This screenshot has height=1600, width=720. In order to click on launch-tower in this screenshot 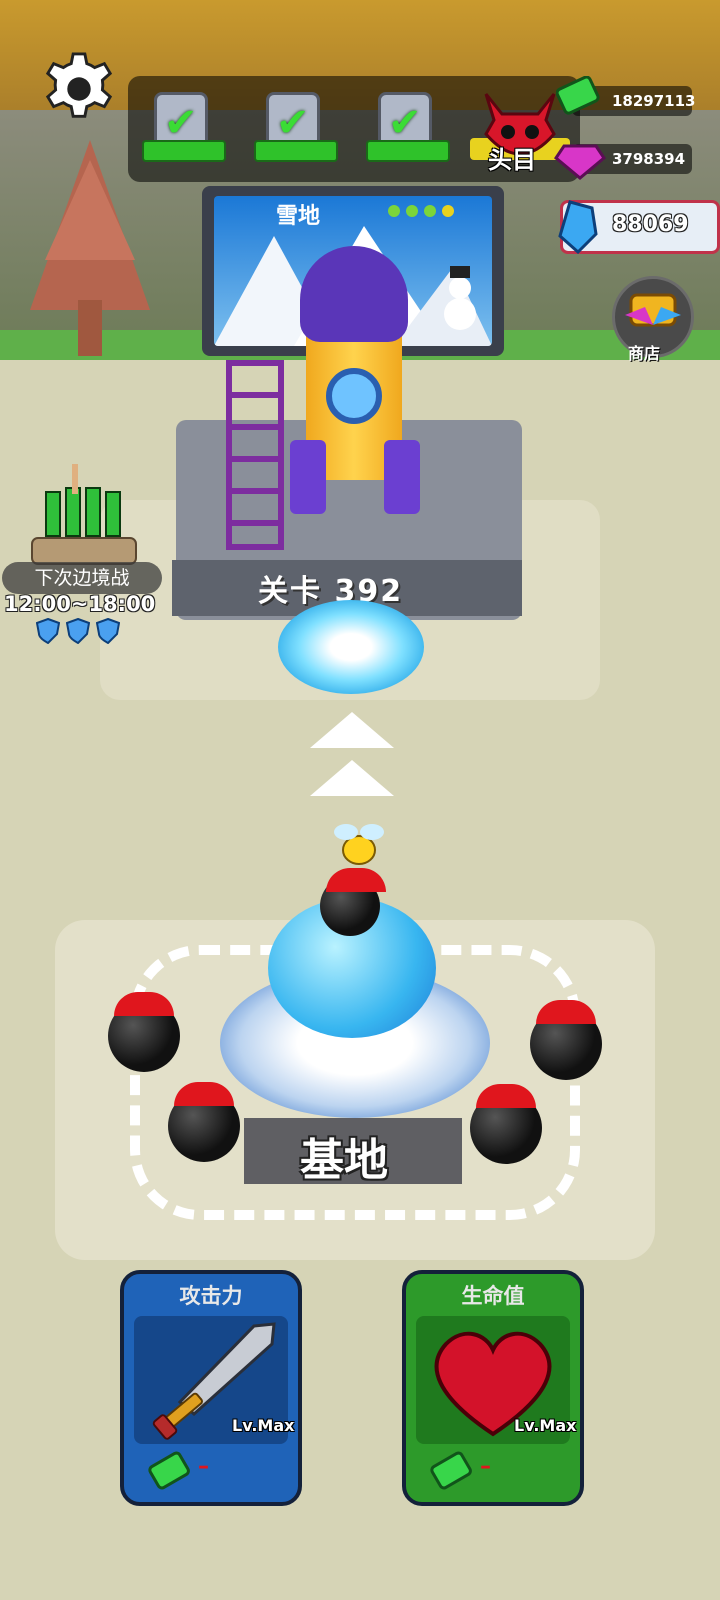, I will do `click(255, 455)`.